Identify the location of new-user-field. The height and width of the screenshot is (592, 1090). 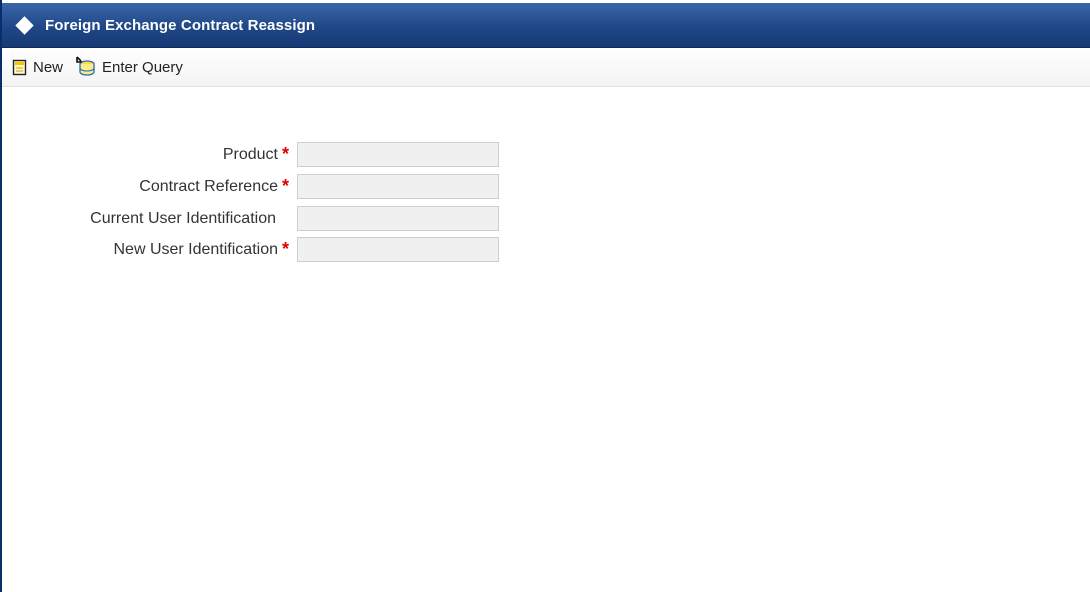
(398, 249).